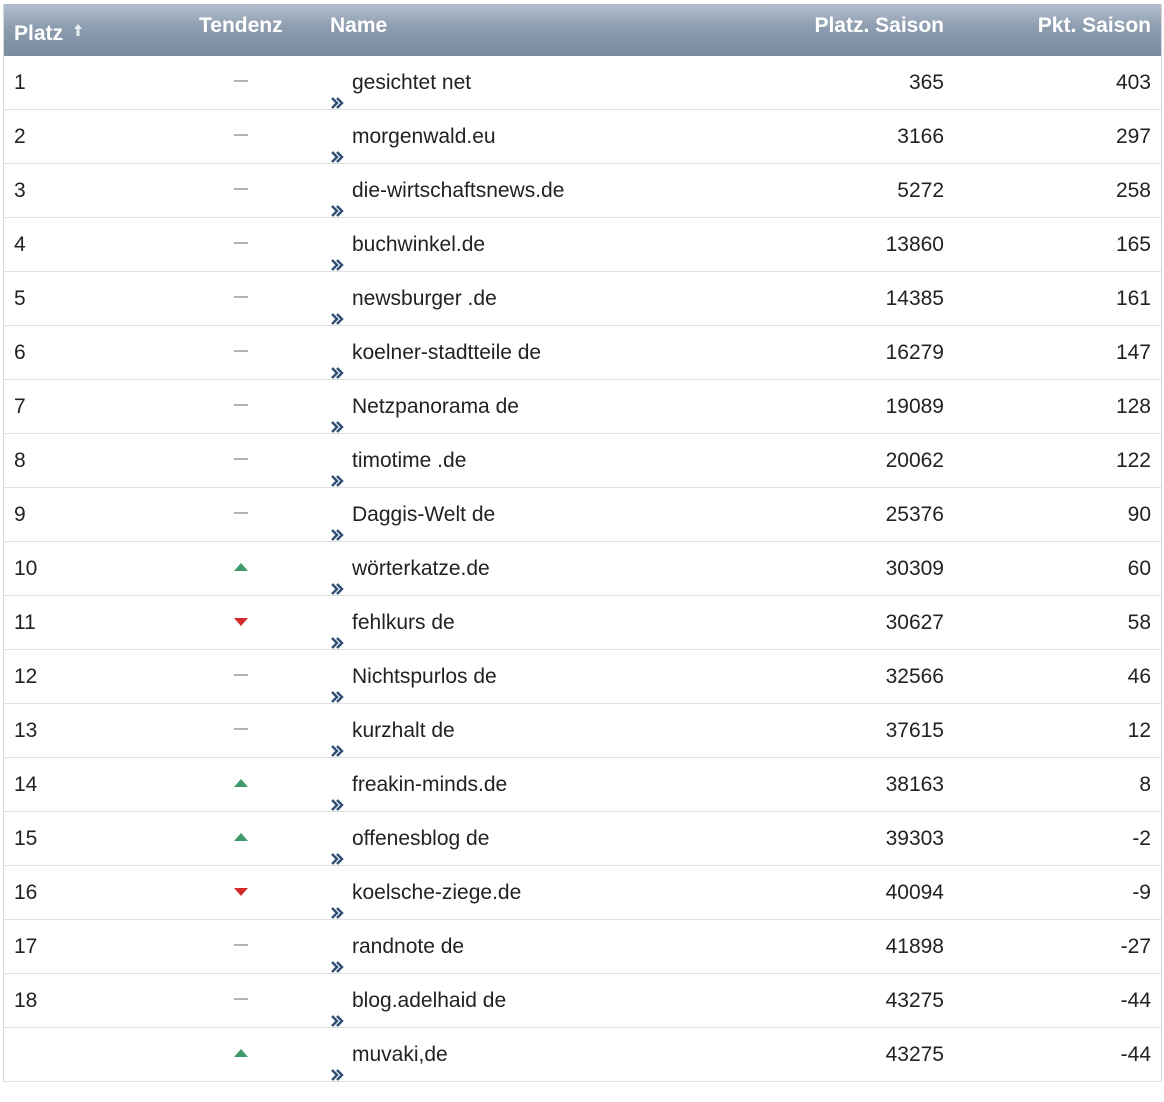 This screenshot has width=1164, height=1102. I want to click on pkt-saison-cell: 58, so click(1139, 622).